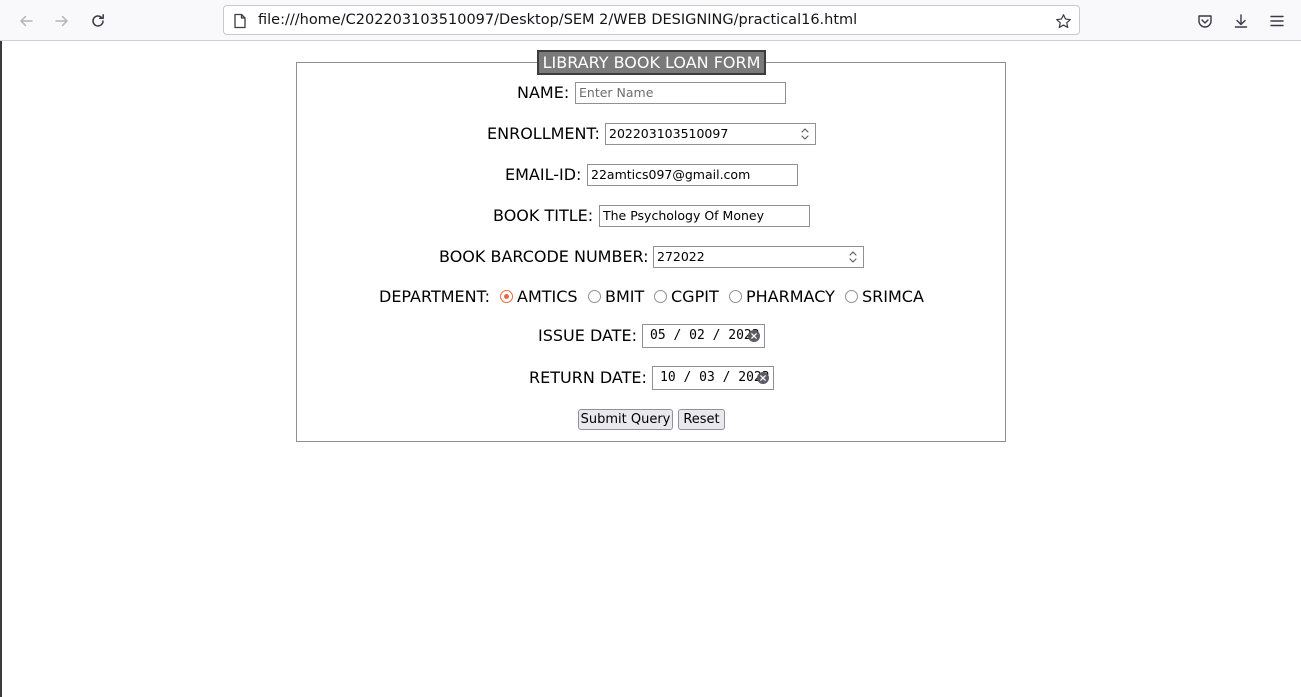  Describe the element at coordinates (1063, 21) in the screenshot. I see `bookmark-star-icon` at that location.